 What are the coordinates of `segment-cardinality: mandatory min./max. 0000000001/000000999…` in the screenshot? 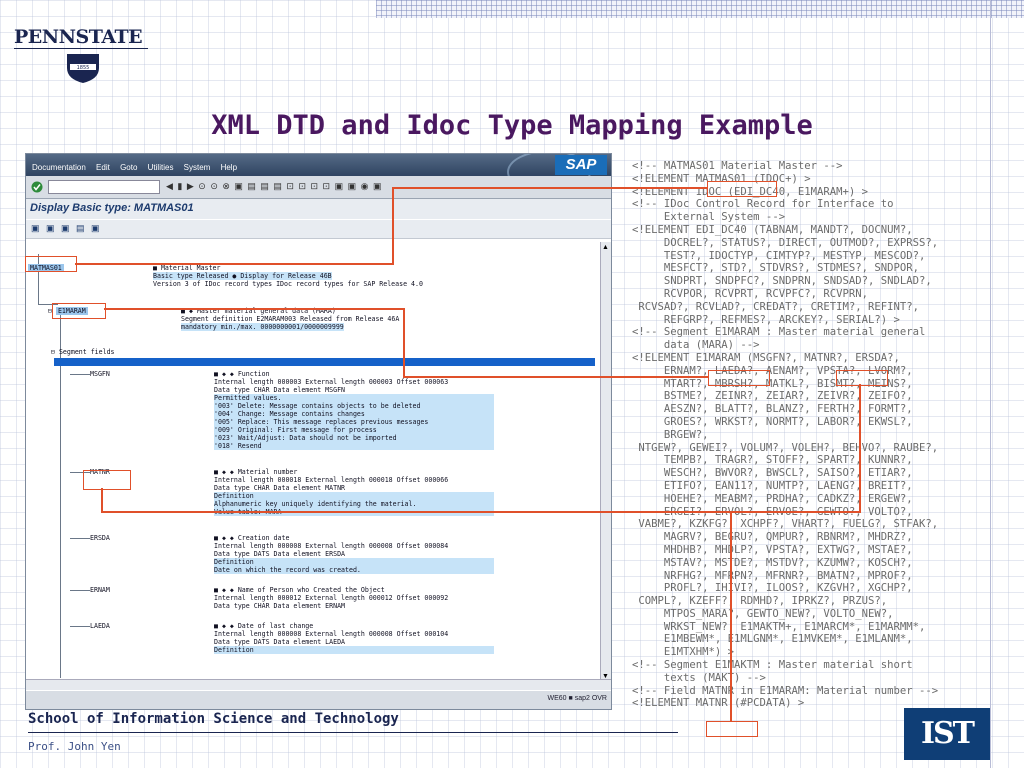 It's located at (262, 327).